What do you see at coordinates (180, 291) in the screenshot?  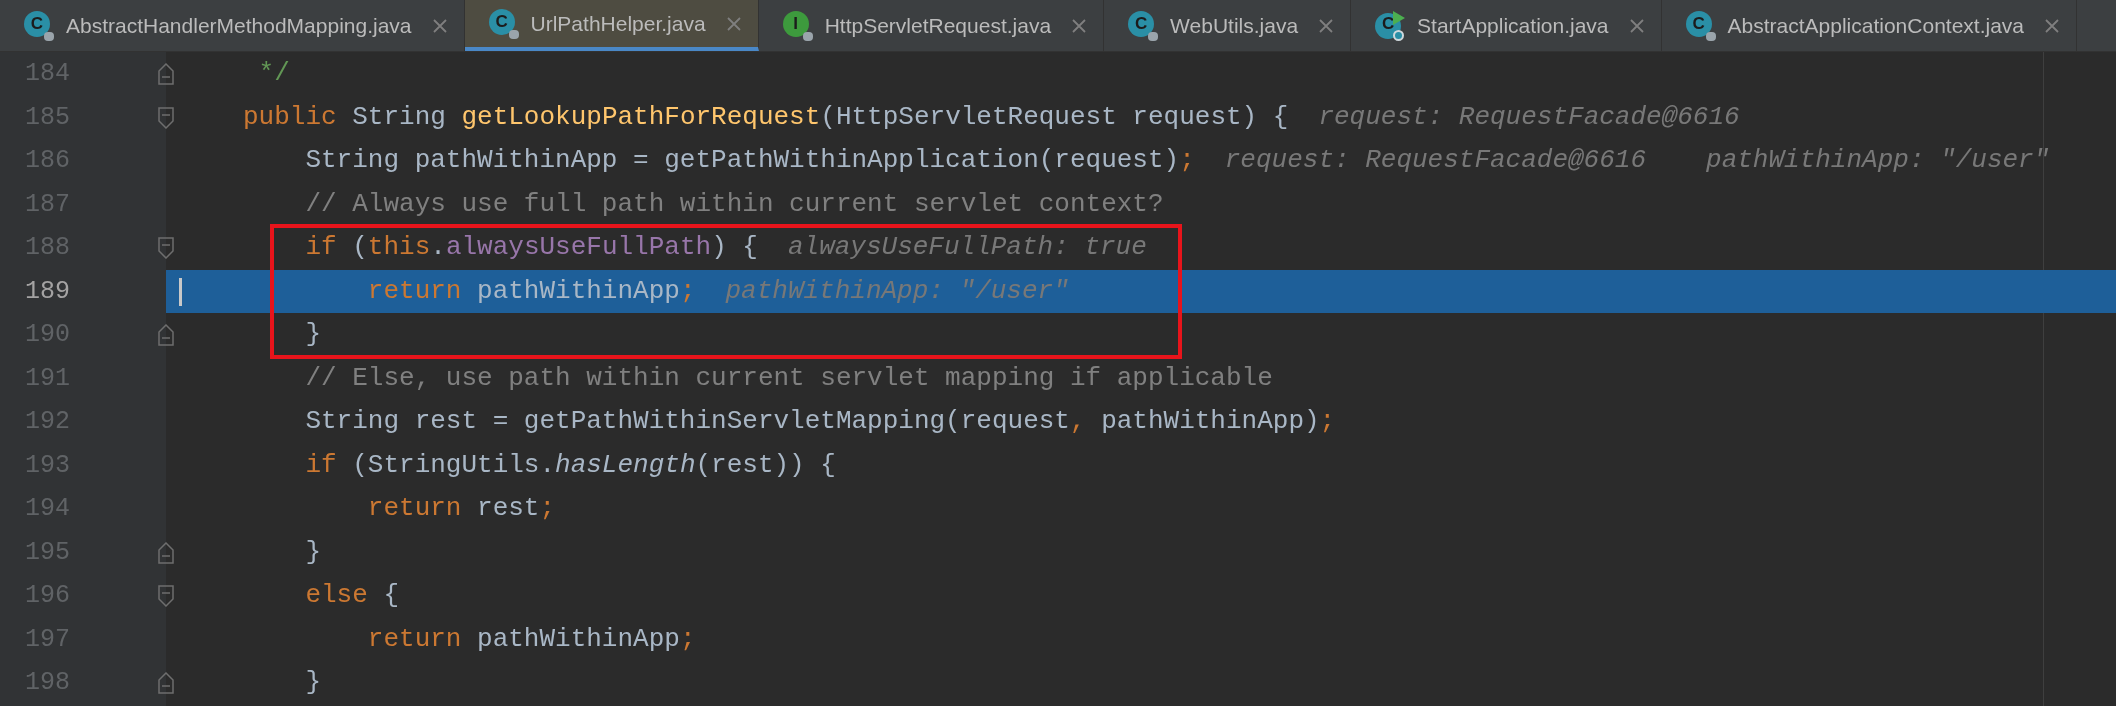 I see `execution-marker` at bounding box center [180, 291].